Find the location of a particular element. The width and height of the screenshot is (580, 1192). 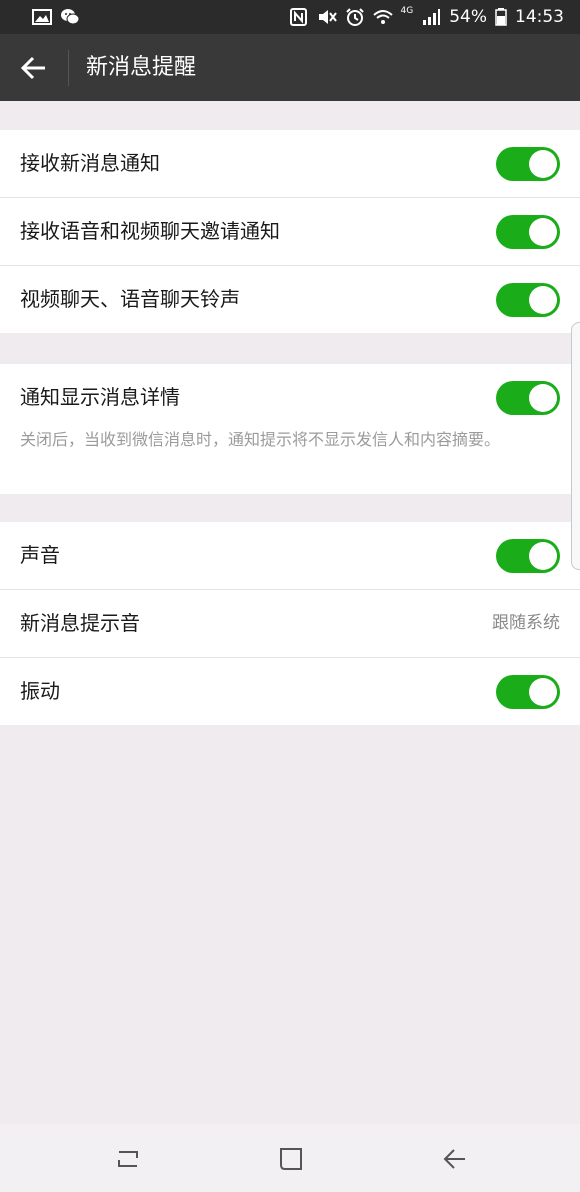

action-bar: 新消息提醒 is located at coordinates (290, 67).